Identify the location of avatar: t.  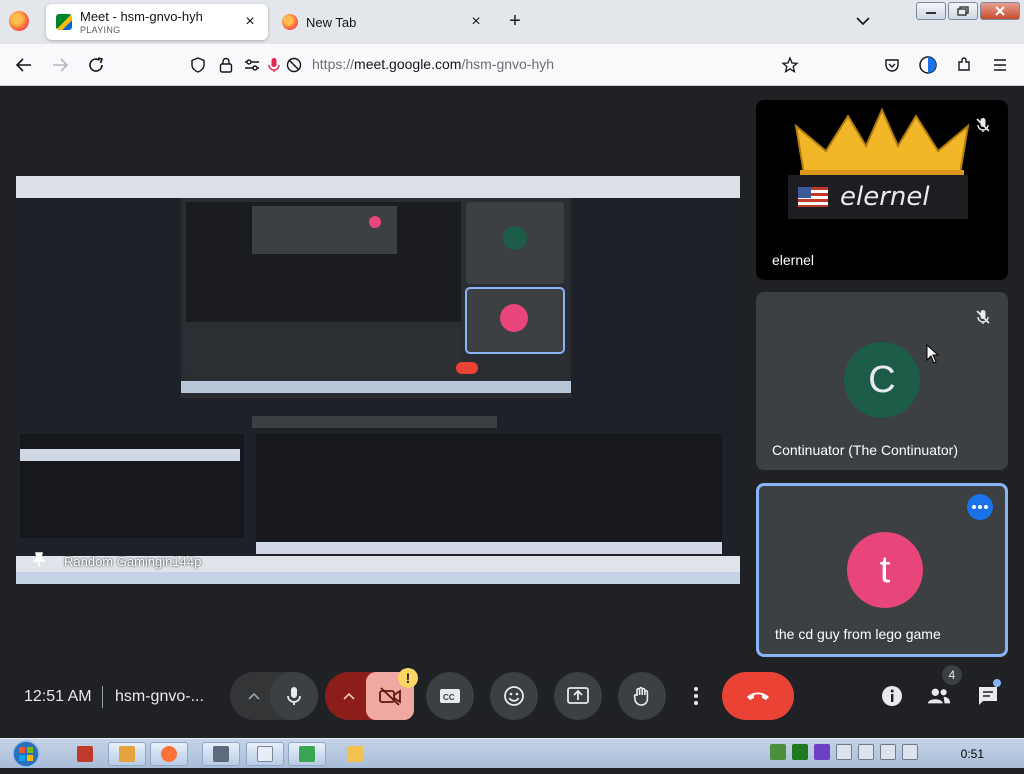
(885, 570).